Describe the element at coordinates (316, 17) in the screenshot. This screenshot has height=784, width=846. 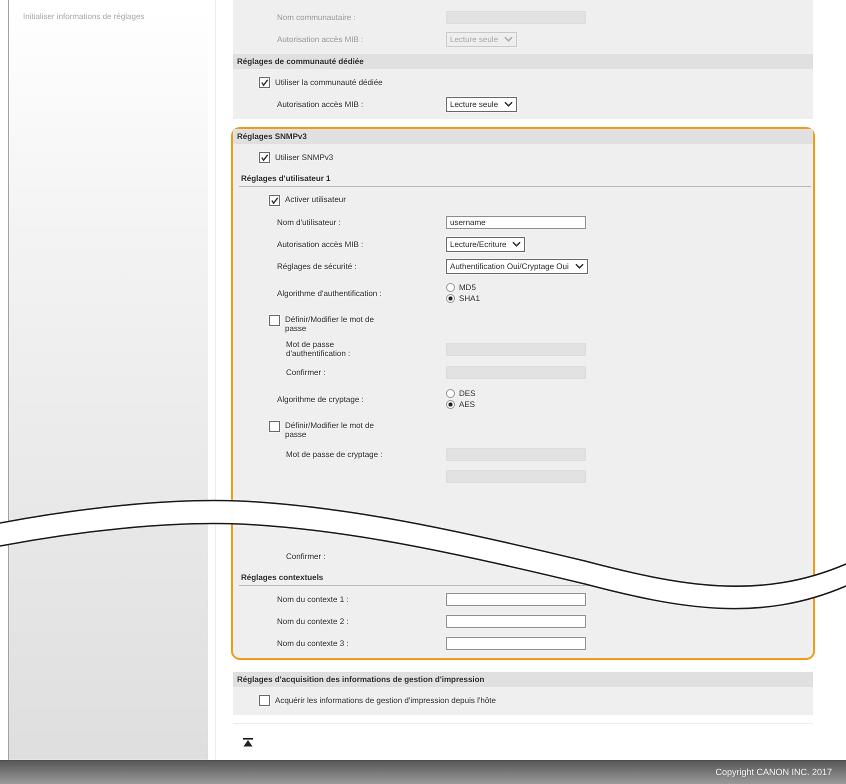
I see `field-label: Nom communautaire :` at that location.